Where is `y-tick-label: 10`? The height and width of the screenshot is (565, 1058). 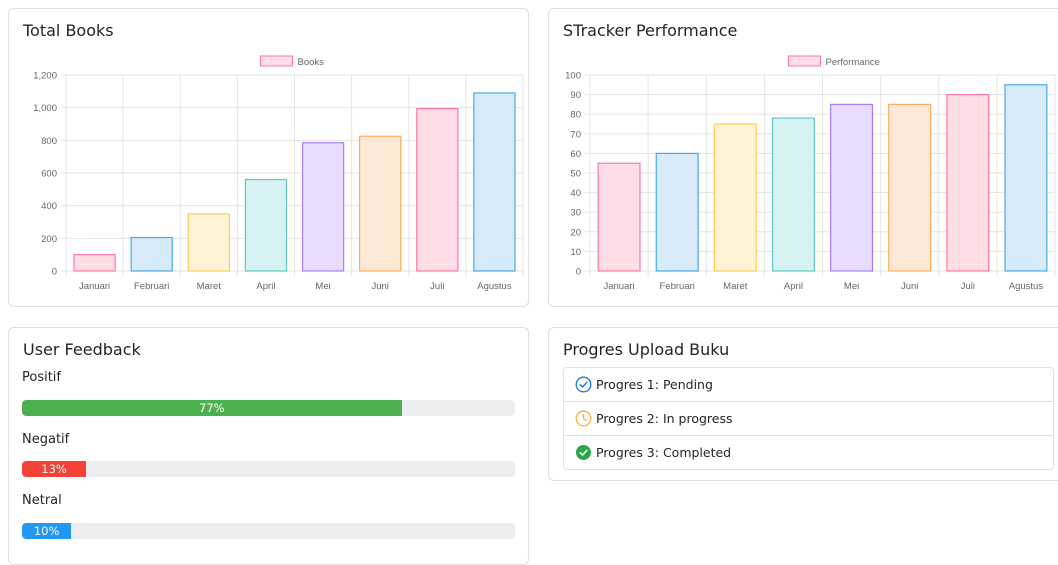
y-tick-label: 10 is located at coordinates (575, 252).